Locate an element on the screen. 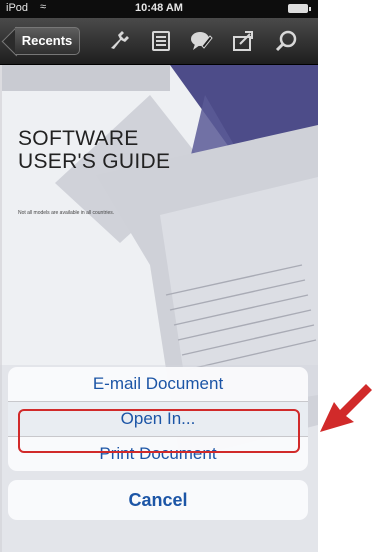 The height and width of the screenshot is (552, 372). toolbar: Recents is located at coordinates (159, 41).